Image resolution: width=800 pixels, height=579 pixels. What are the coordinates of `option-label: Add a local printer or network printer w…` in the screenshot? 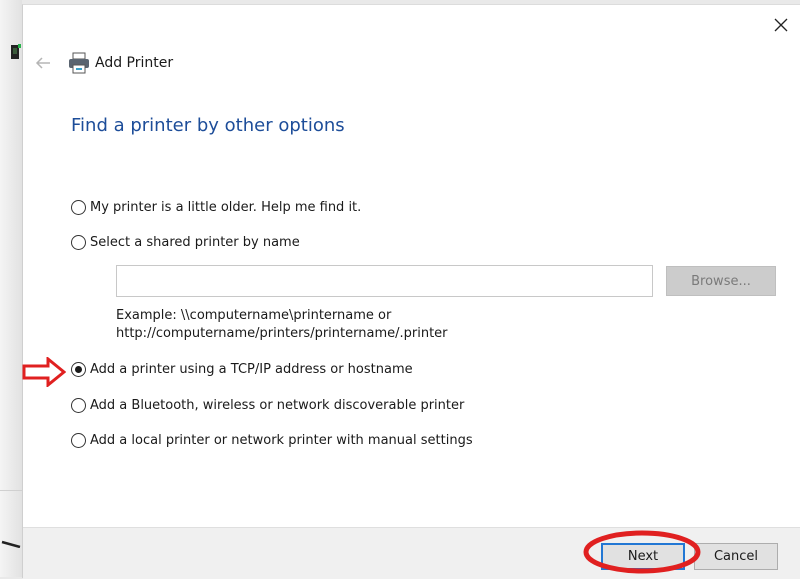 It's located at (281, 440).